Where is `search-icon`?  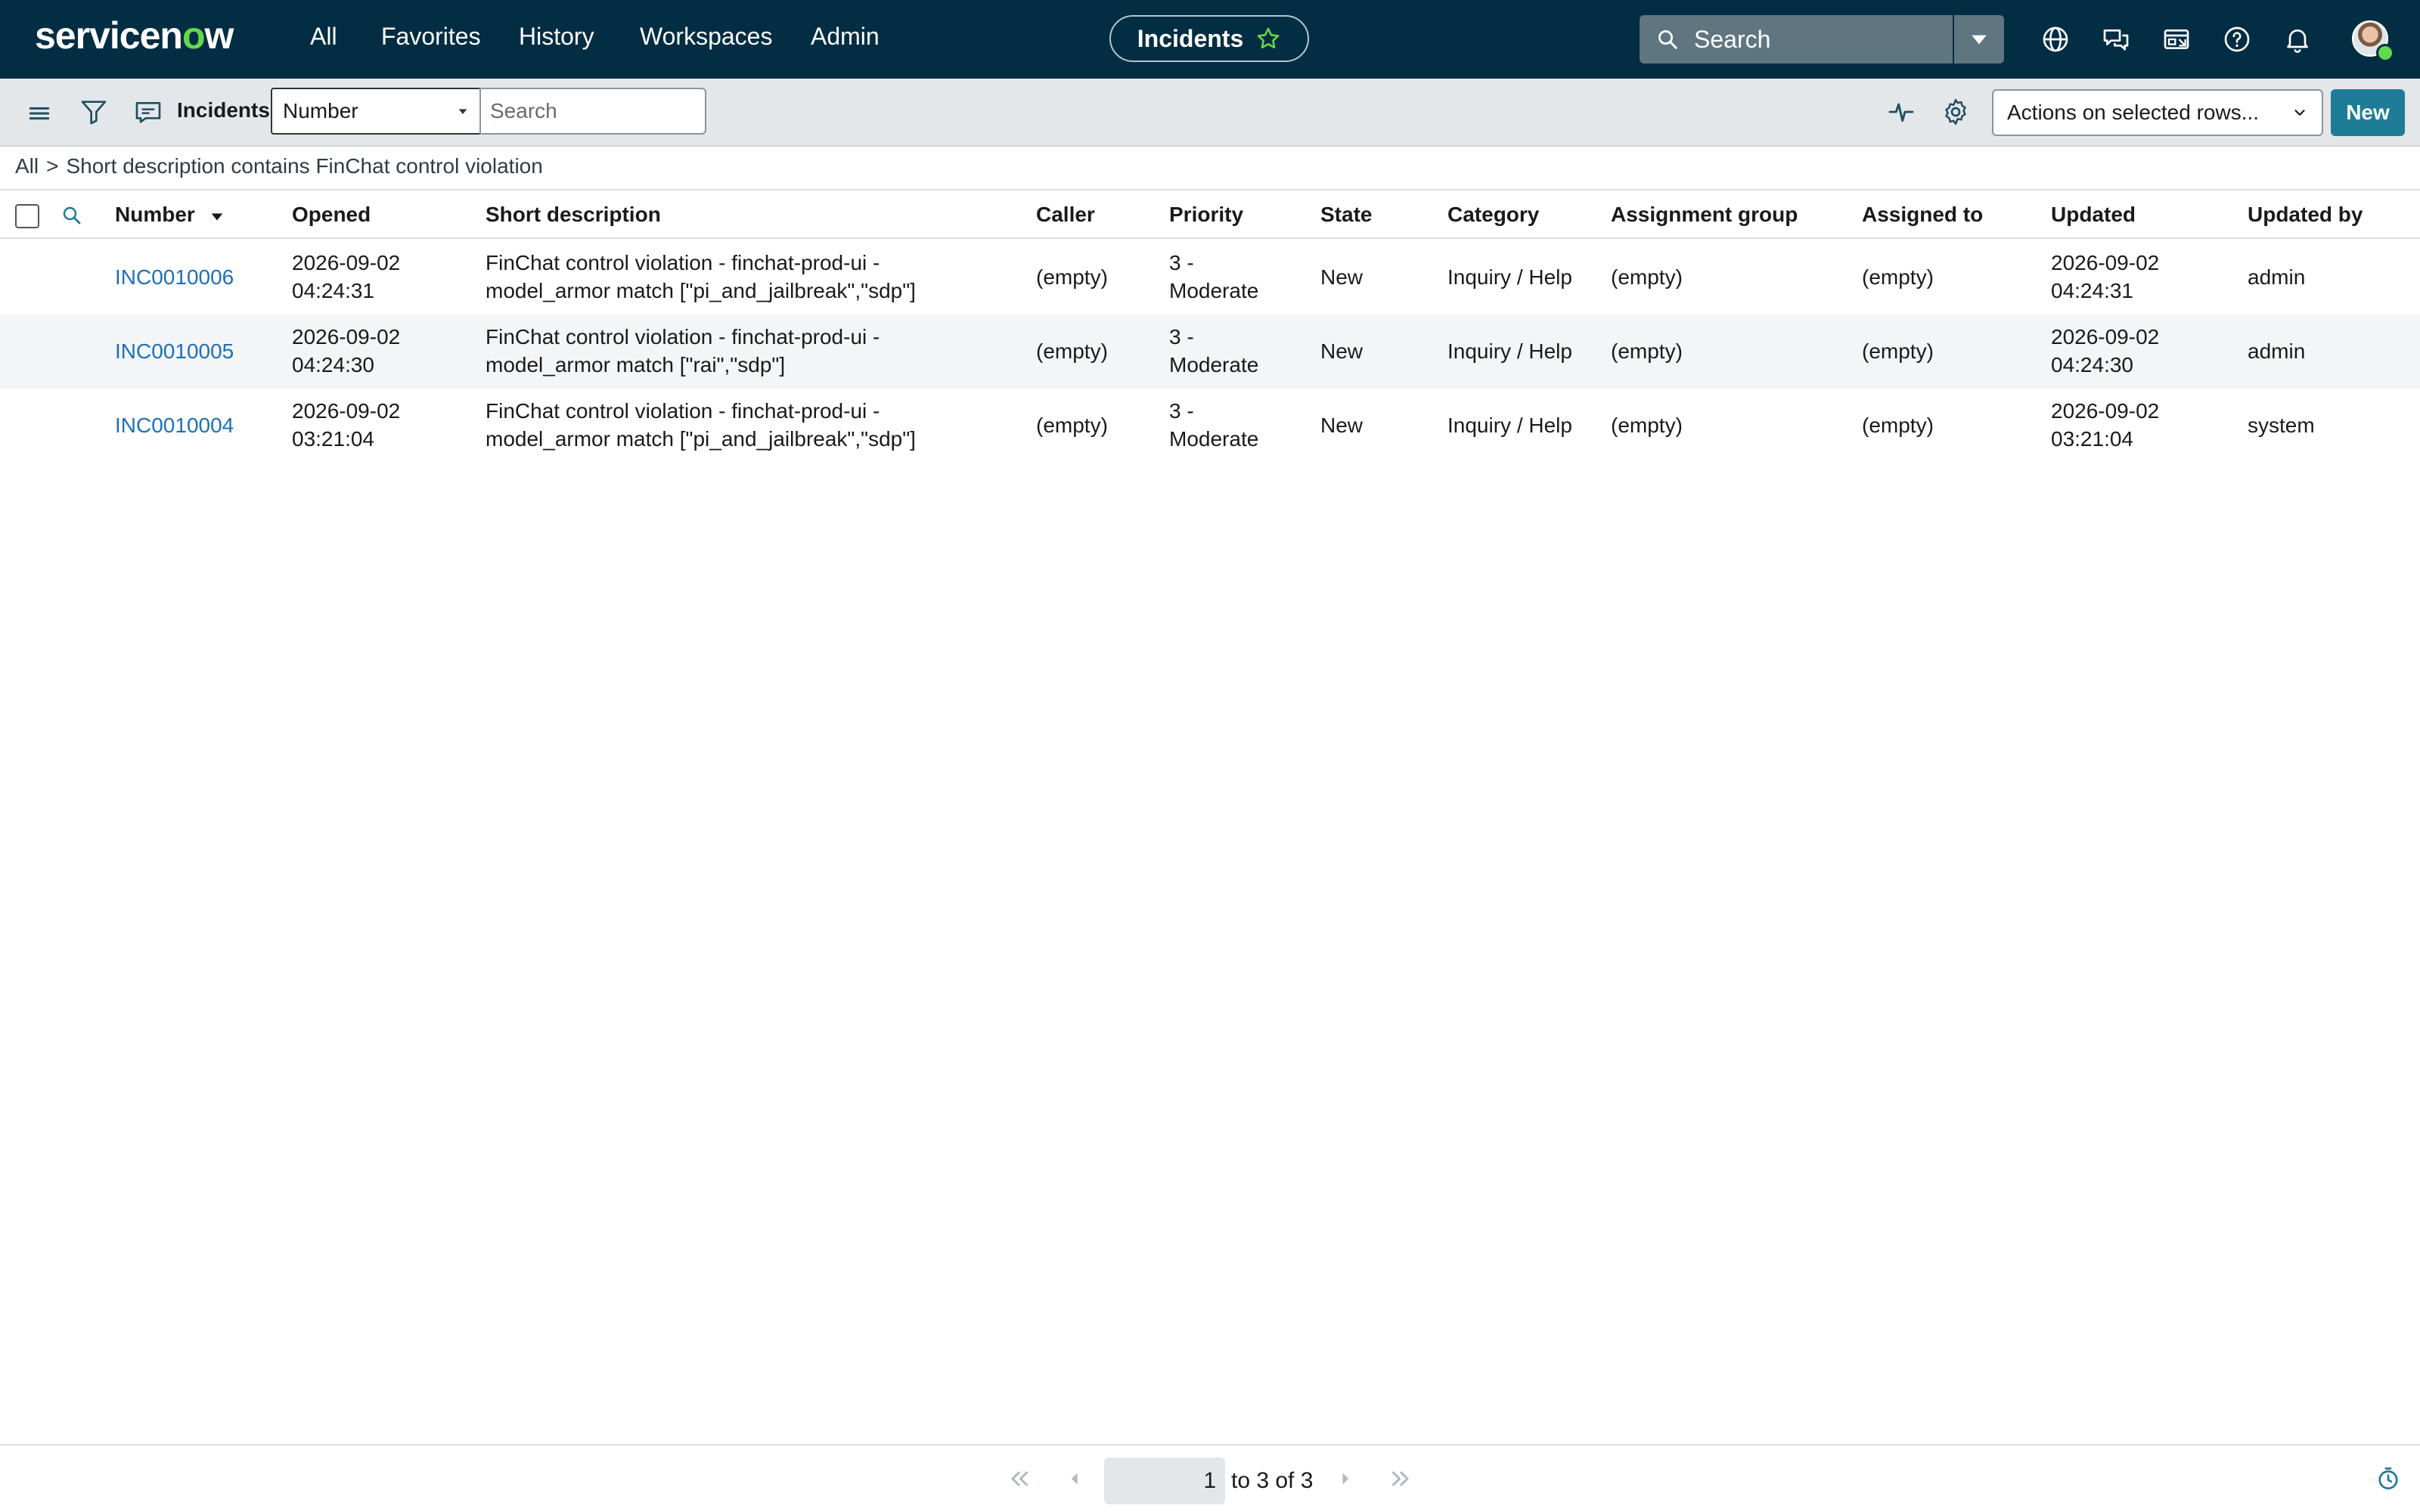 search-icon is located at coordinates (1667, 40).